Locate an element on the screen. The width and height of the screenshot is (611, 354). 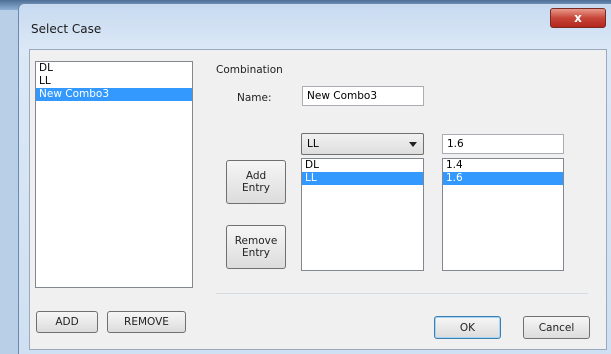
separator is located at coordinates (402, 293).